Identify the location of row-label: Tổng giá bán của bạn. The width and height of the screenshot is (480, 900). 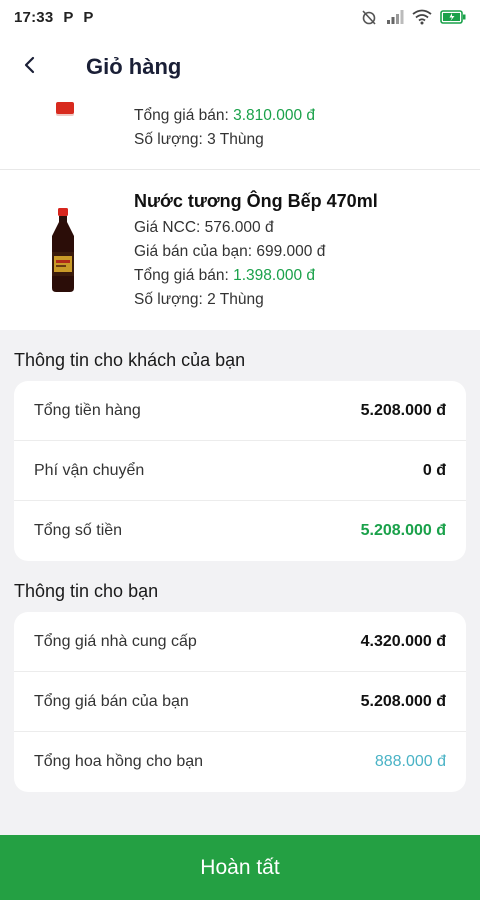
(111, 701).